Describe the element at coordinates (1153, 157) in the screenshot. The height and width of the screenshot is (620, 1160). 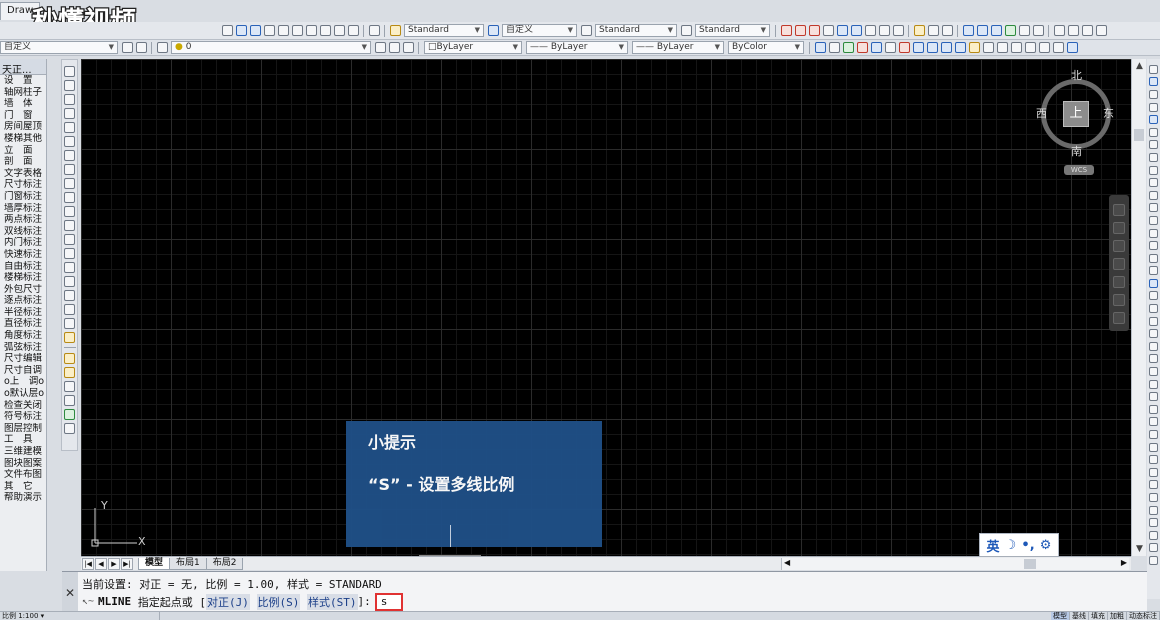
I see `scale-icon` at that location.